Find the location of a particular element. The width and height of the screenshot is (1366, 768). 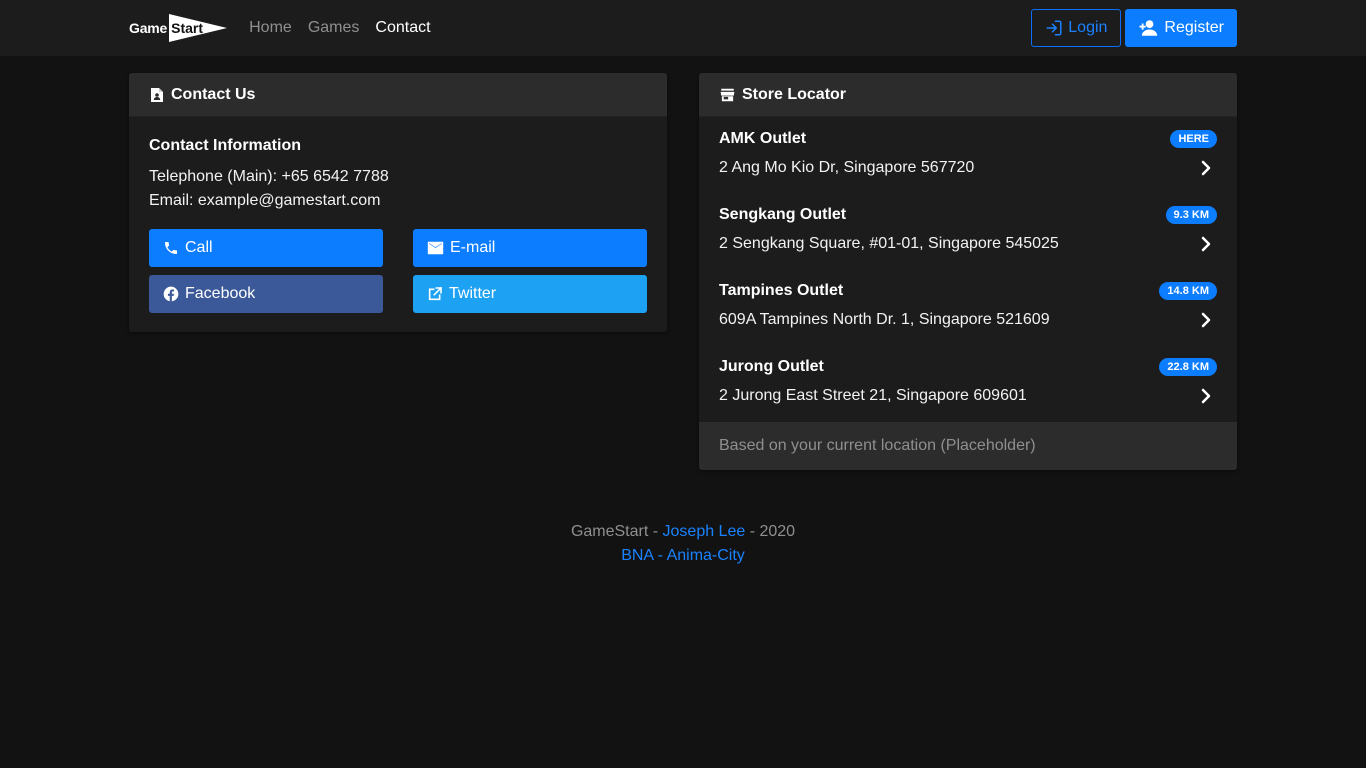

facebook-label: Facebook is located at coordinates (220, 293).